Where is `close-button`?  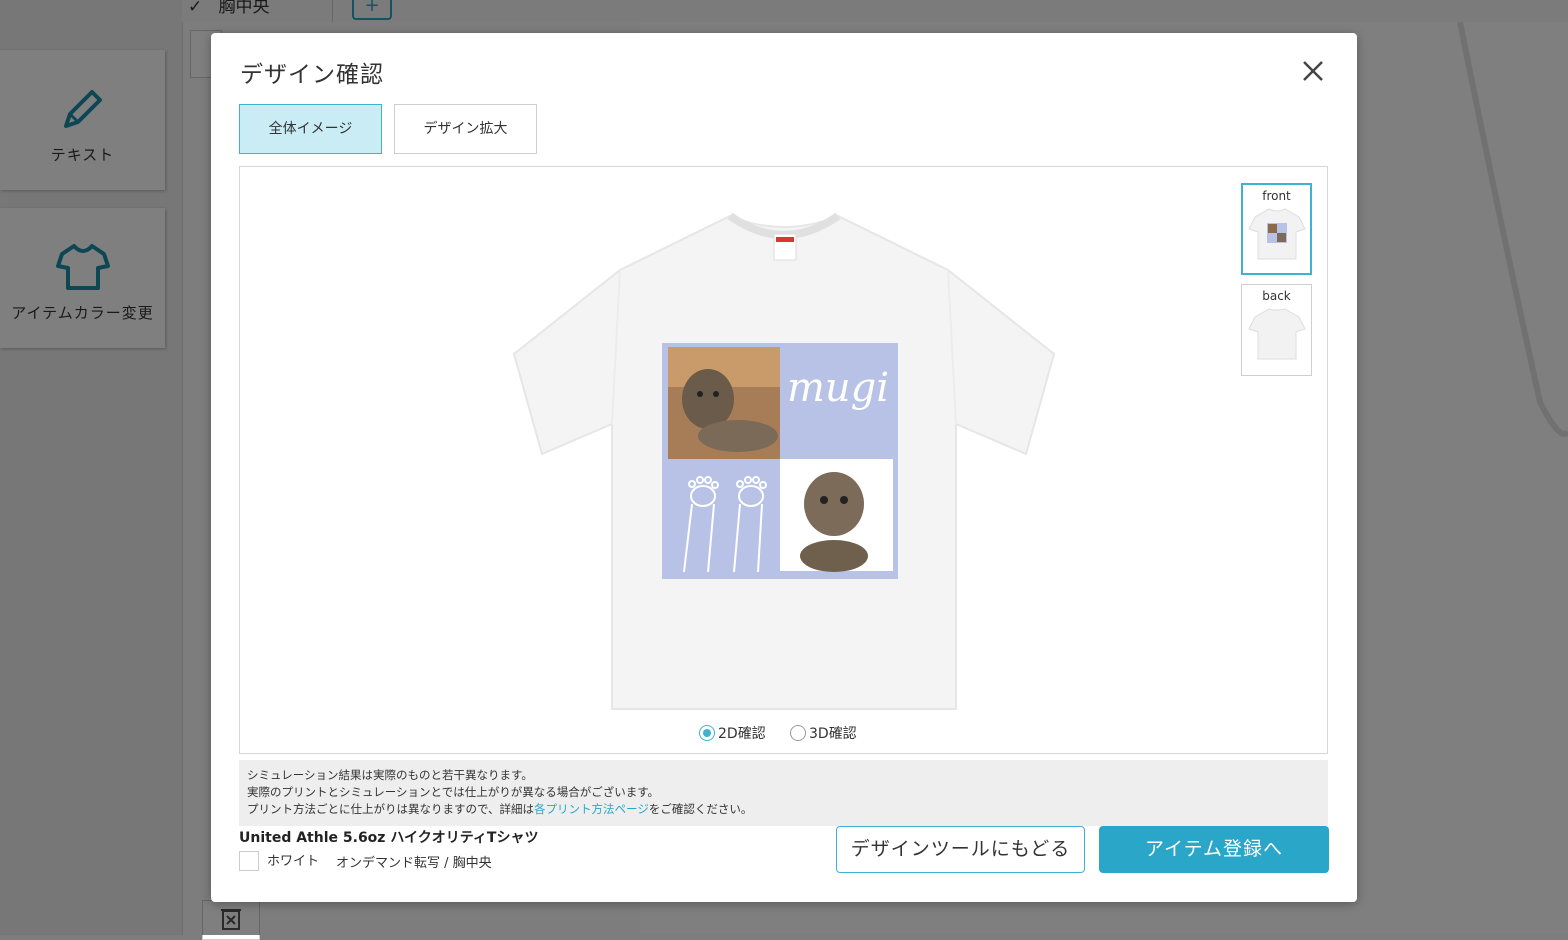
close-button is located at coordinates (1313, 71).